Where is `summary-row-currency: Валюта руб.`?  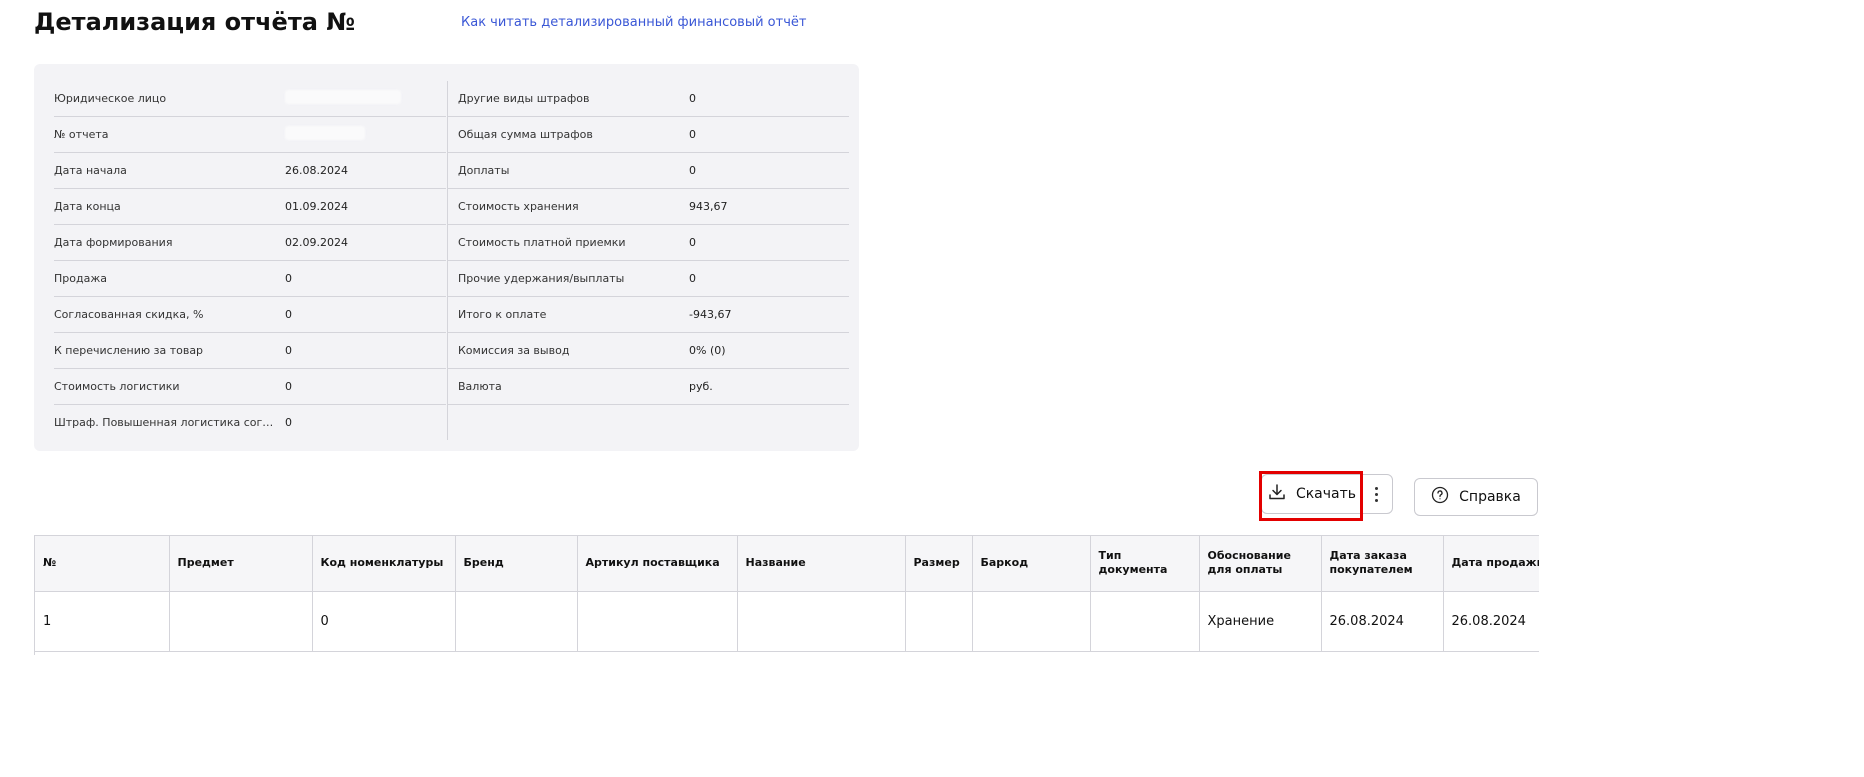 summary-row-currency: Валюта руб. is located at coordinates (648, 387).